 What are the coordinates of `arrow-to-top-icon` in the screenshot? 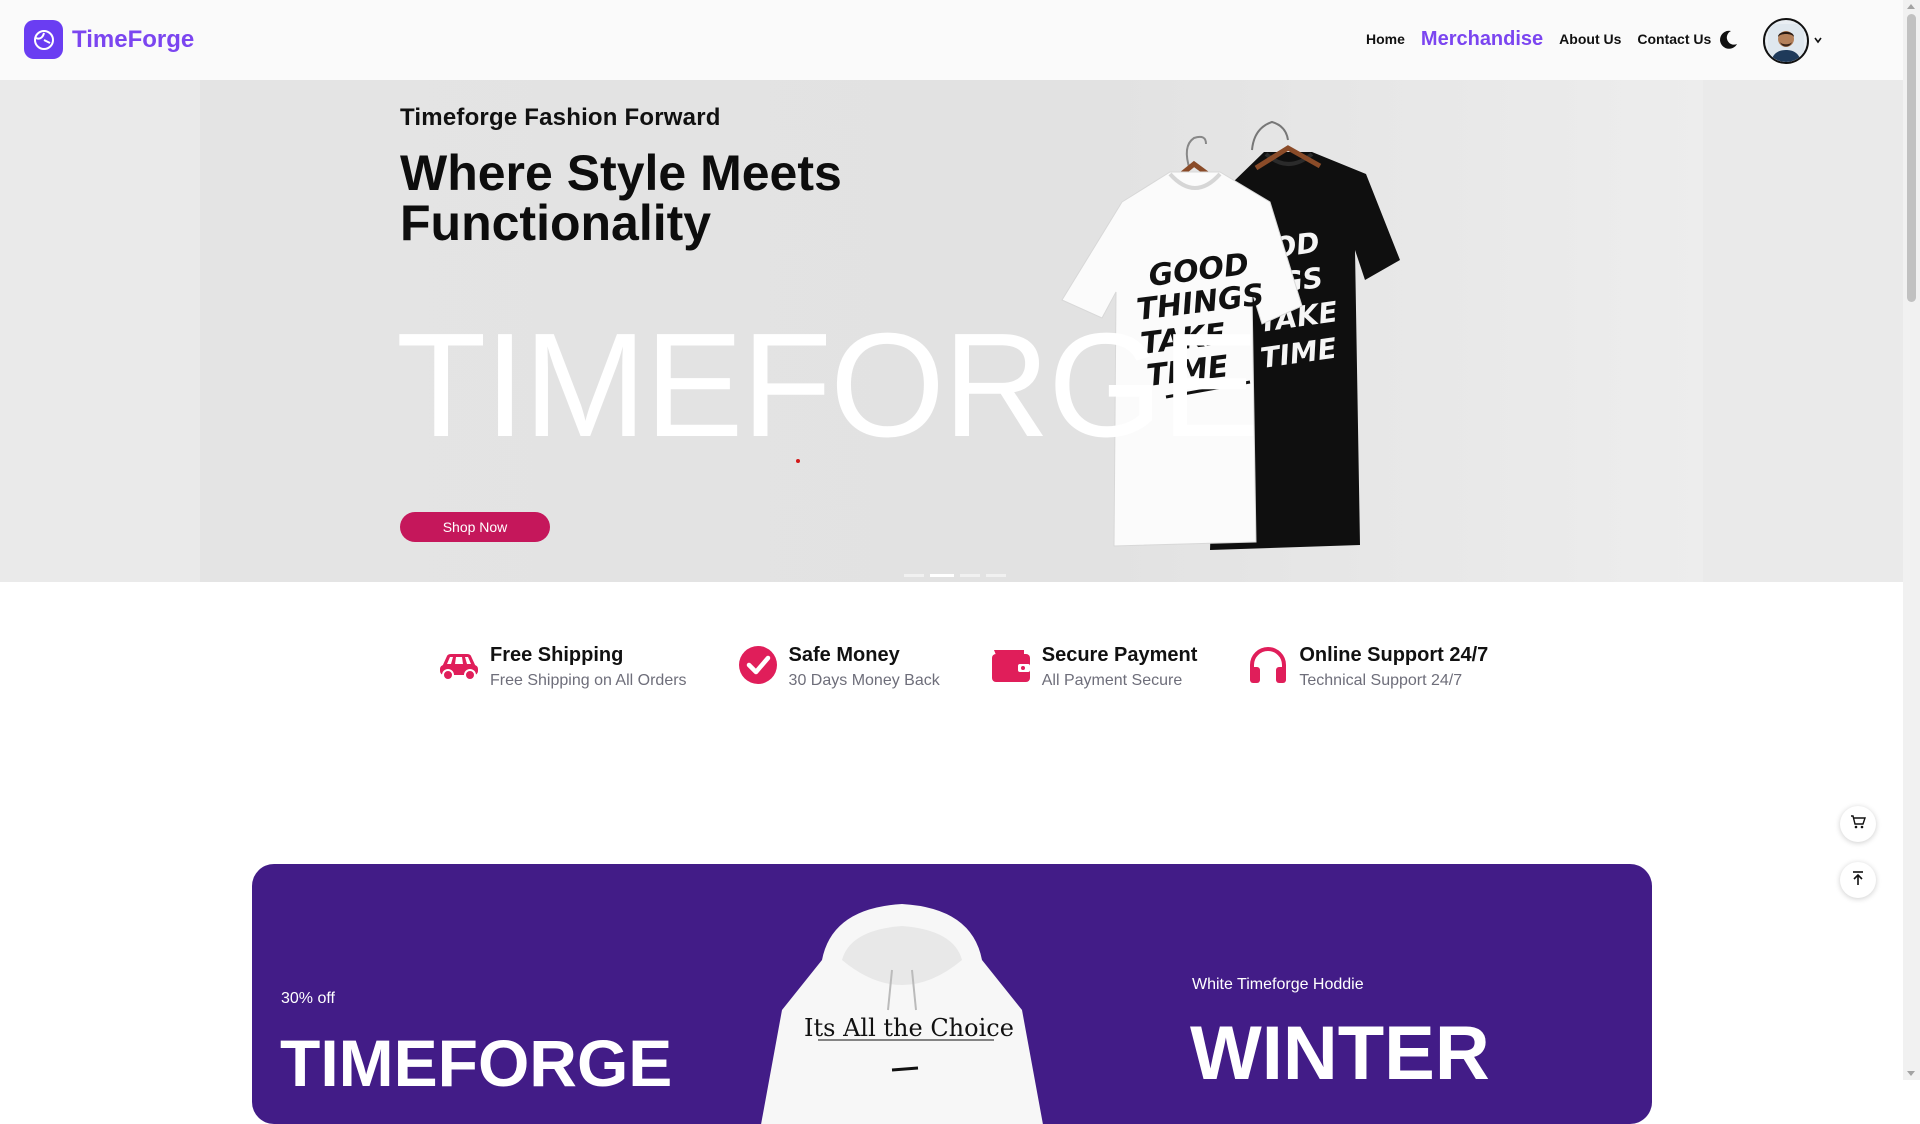 It's located at (1858, 880).